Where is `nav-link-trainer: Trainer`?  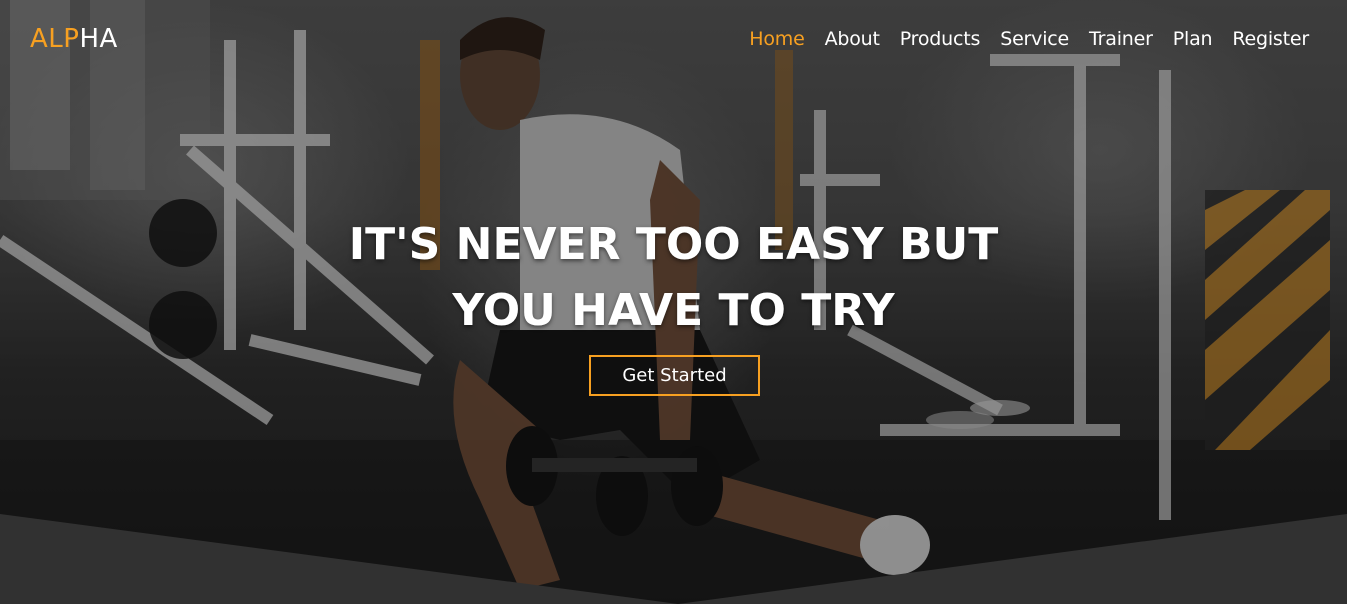
nav-link-trainer: Trainer is located at coordinates (1121, 39).